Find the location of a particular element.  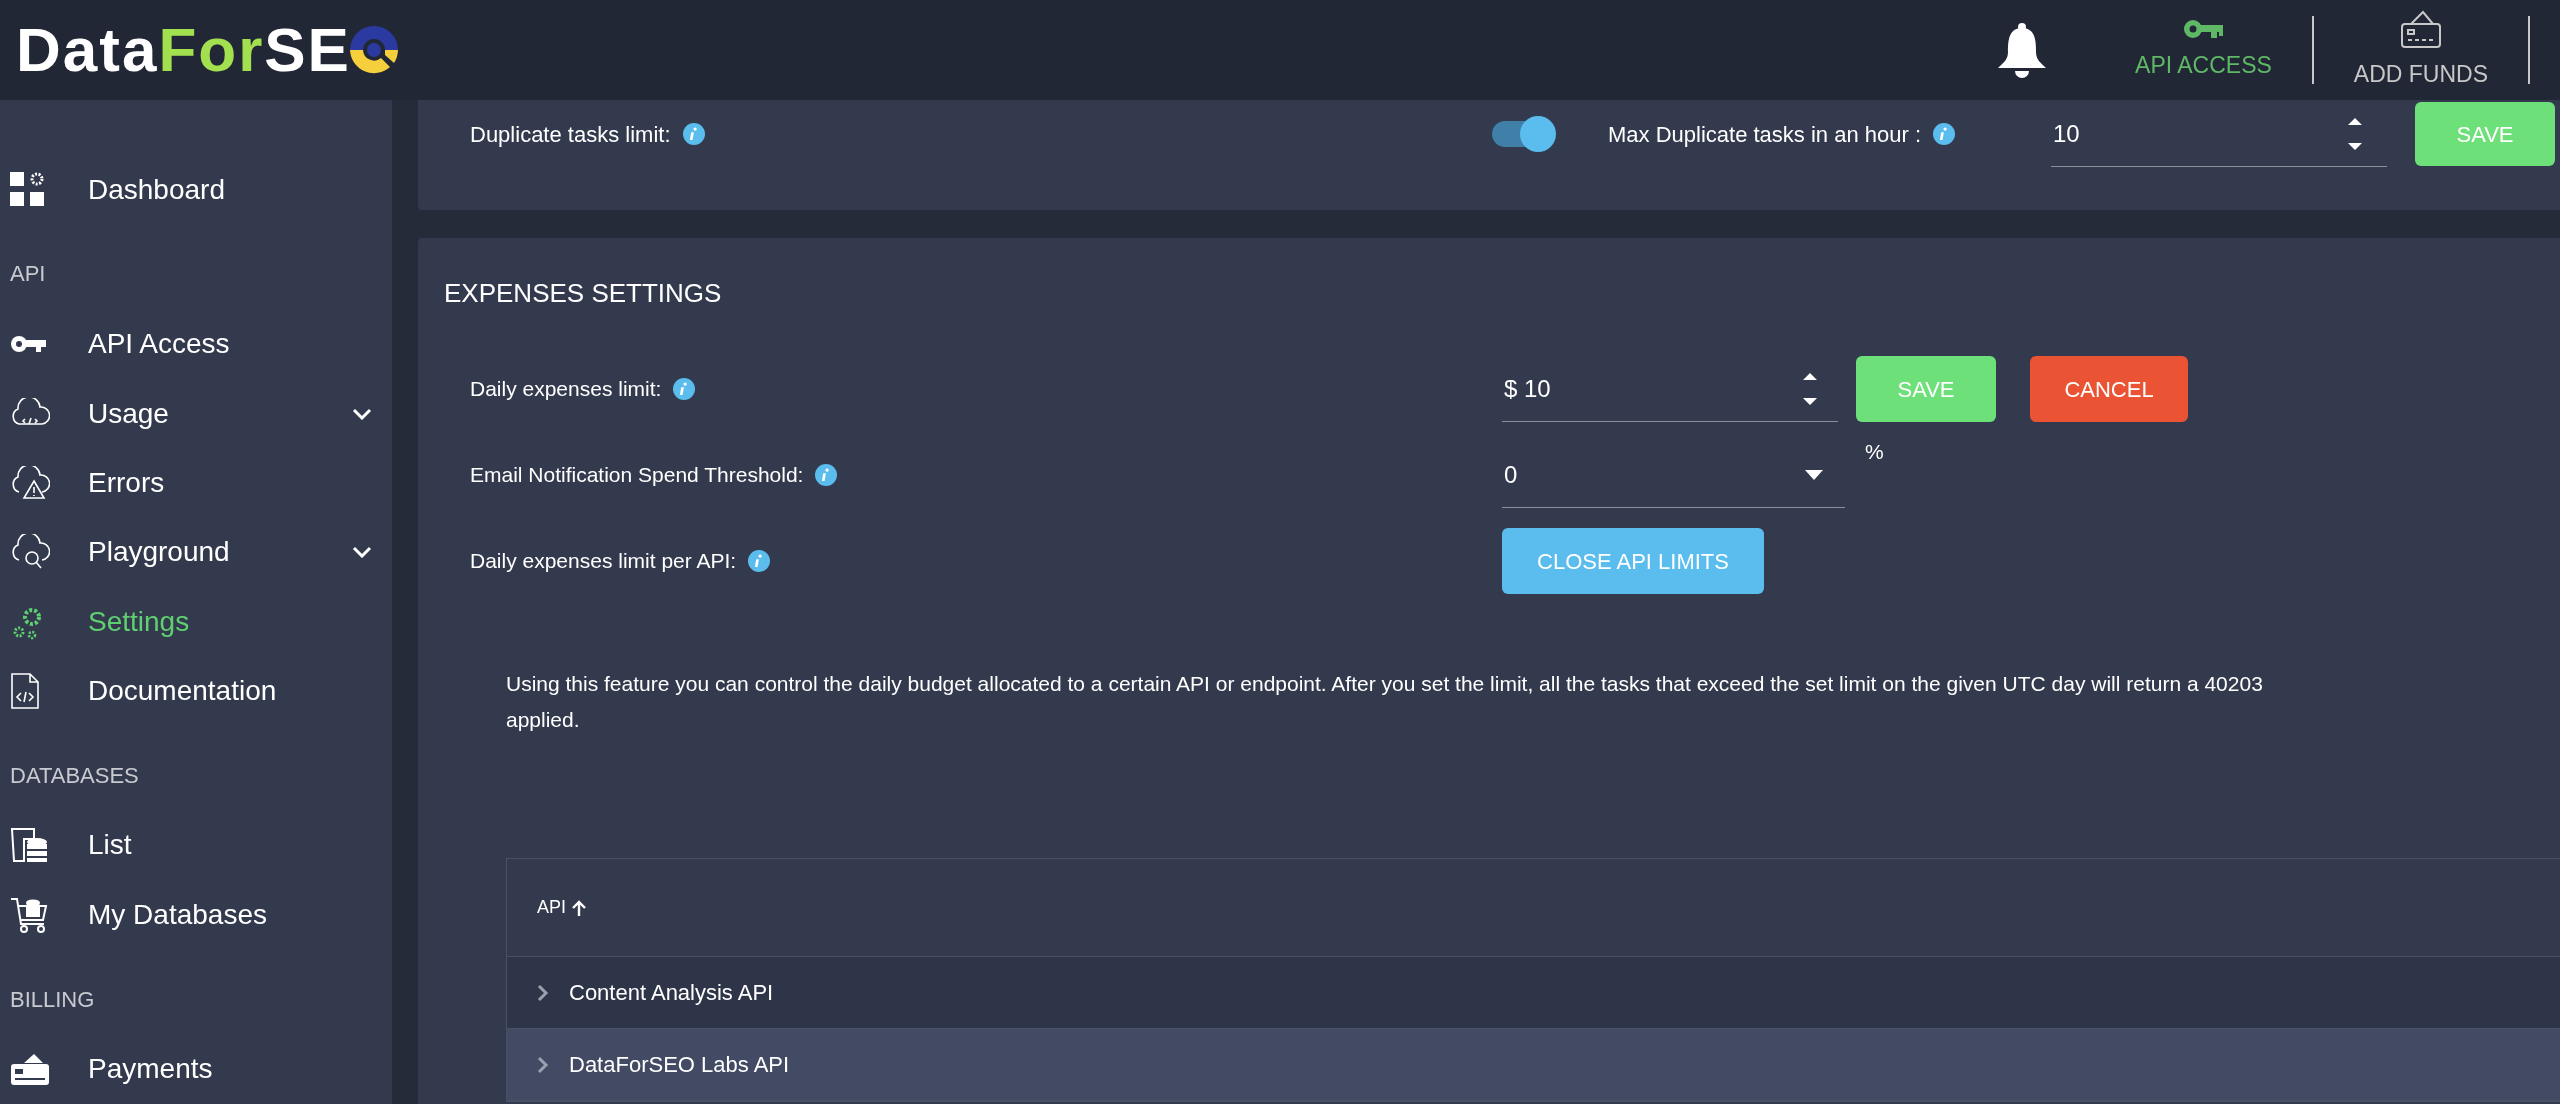

cloud-warning-icon is located at coordinates (30, 482).